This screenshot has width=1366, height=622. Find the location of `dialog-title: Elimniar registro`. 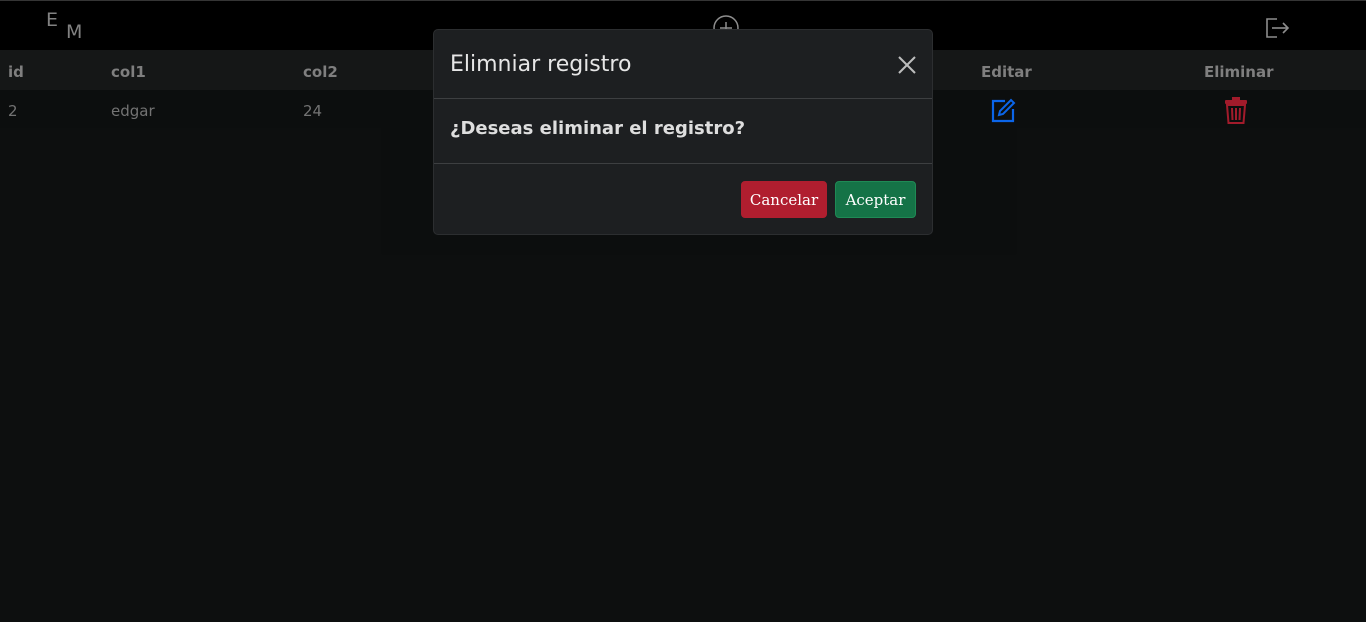

dialog-title: Elimniar registro is located at coordinates (541, 64).